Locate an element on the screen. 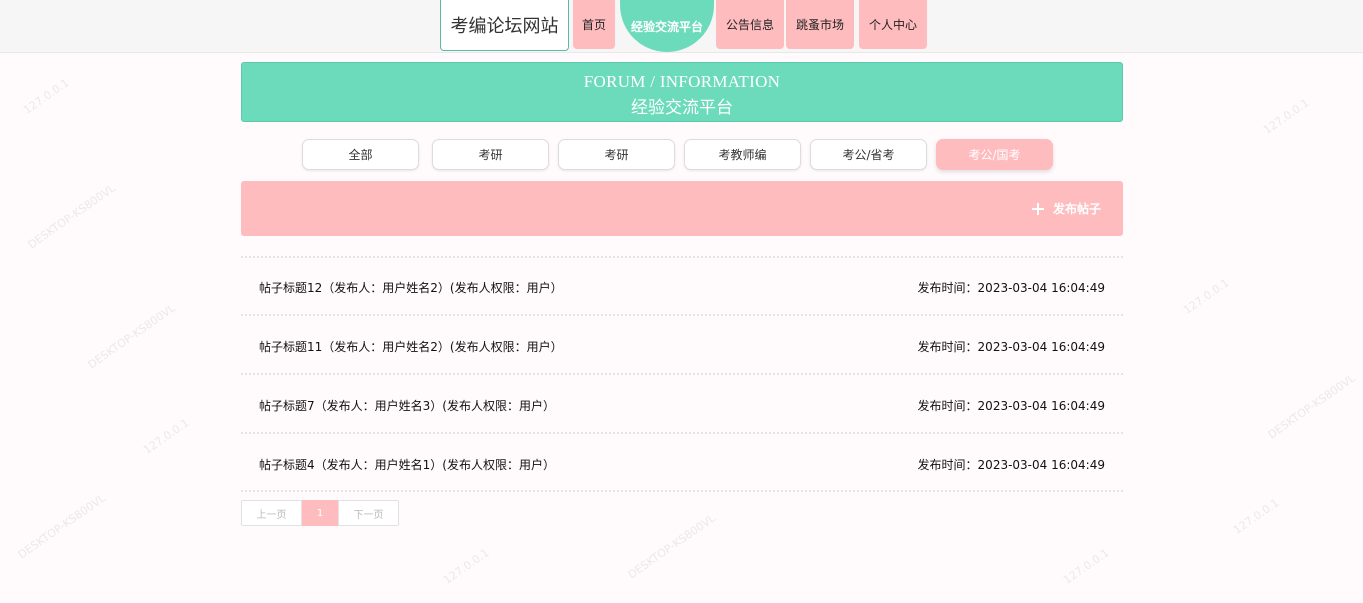  plus-icon is located at coordinates (1037, 208).